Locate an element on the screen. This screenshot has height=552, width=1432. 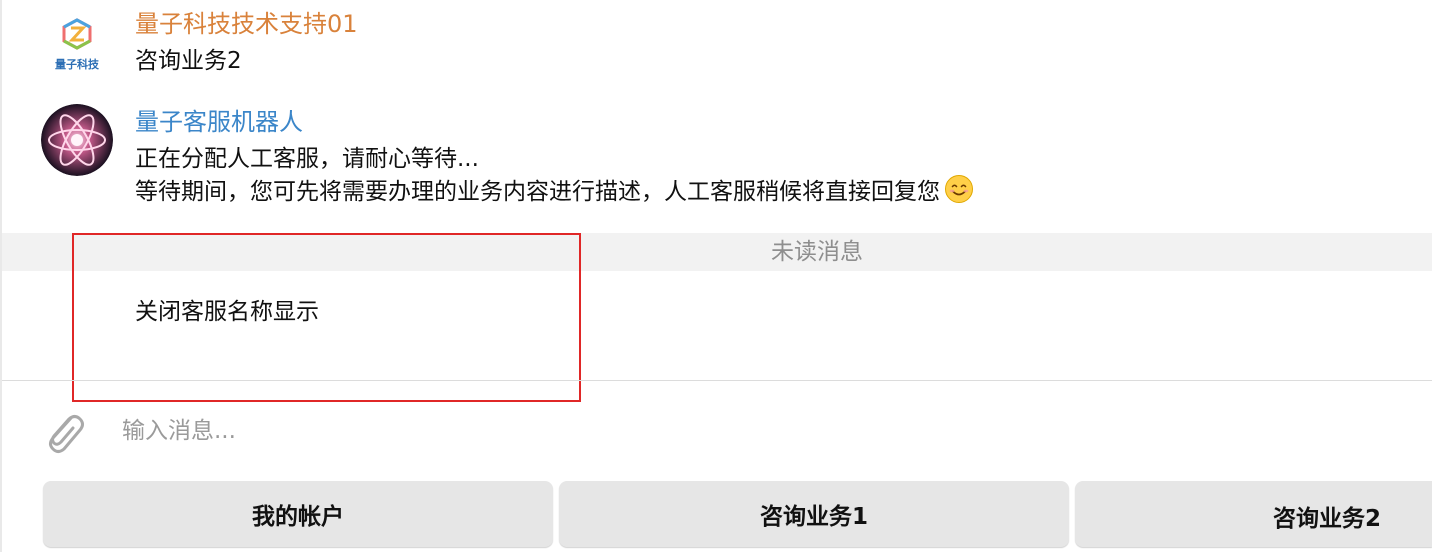
smiling-face-emoji-icon is located at coordinates (959, 189).